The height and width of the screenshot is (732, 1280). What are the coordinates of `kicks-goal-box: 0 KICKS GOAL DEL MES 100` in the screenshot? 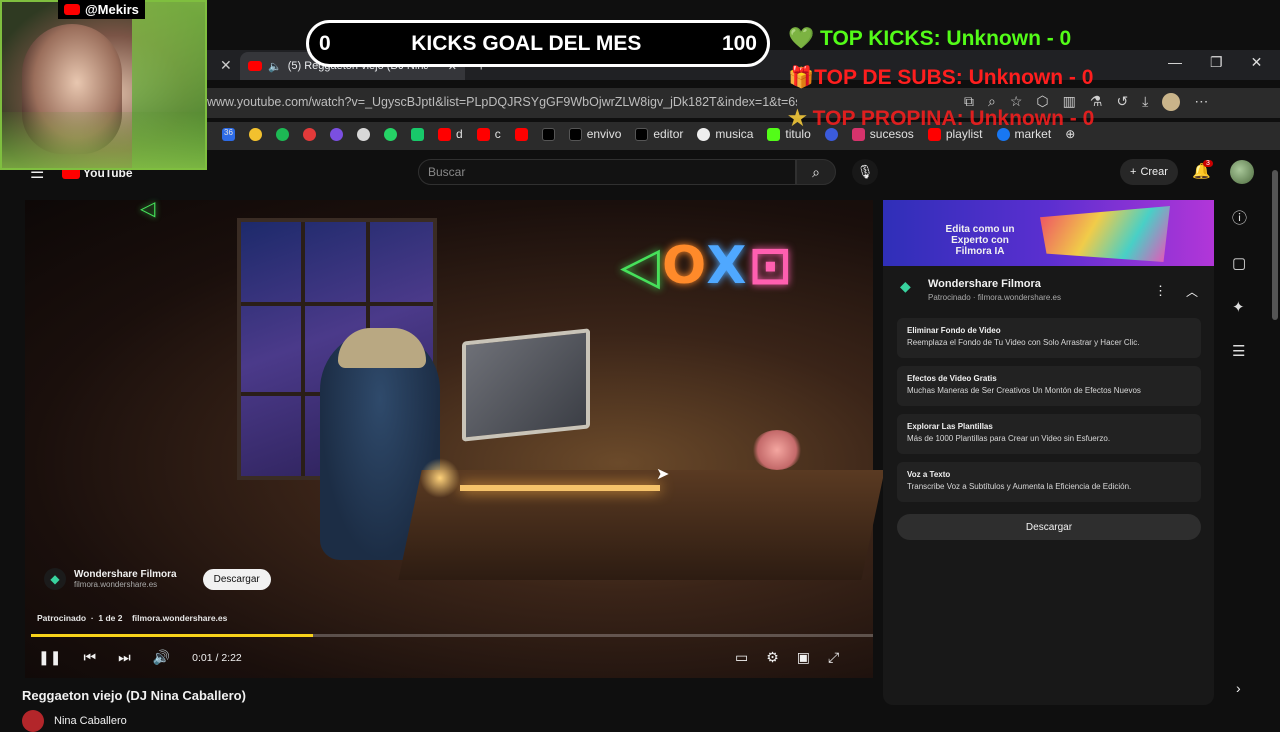 It's located at (538, 43).